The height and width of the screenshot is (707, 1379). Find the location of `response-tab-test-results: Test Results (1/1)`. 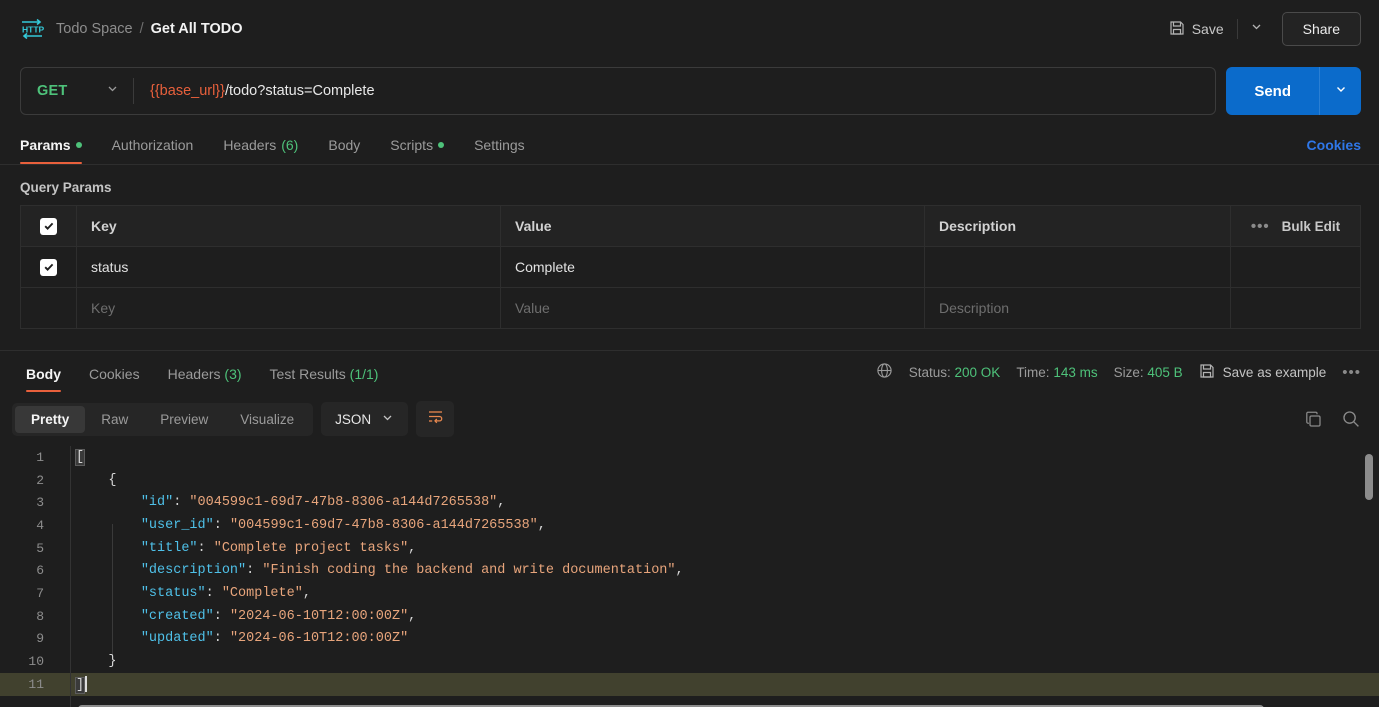

response-tab-test-results: Test Results (1/1) is located at coordinates (324, 379).